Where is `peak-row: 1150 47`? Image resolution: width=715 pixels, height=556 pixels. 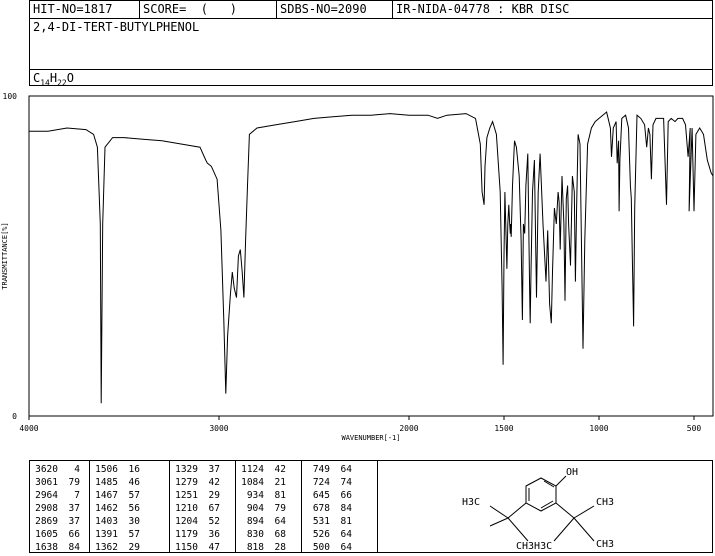 peak-row: 1150 47 is located at coordinates (202, 547).